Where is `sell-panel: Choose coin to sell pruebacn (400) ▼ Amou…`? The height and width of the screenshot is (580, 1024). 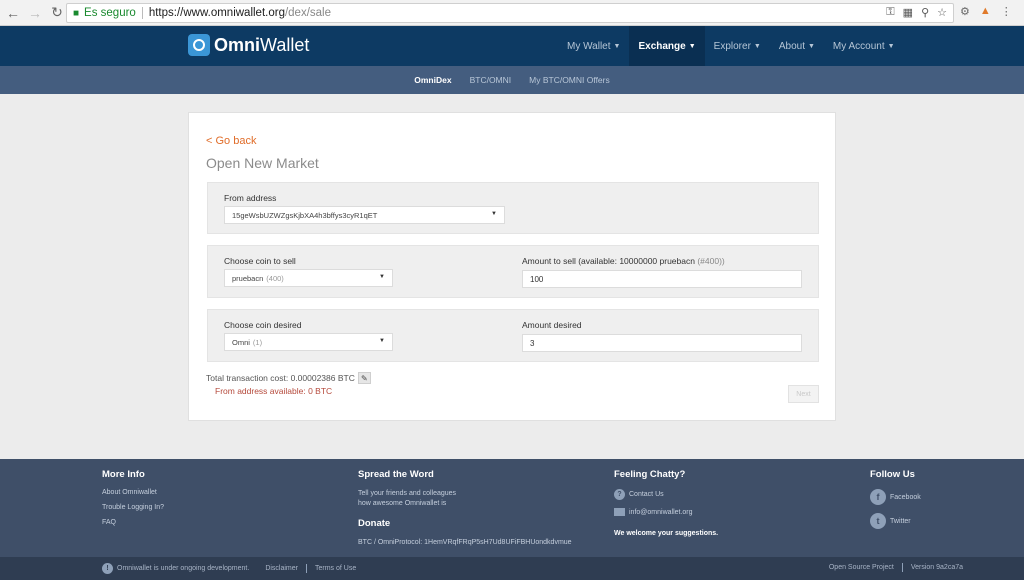 sell-panel: Choose coin to sell pruebacn (400) ▼ Amou… is located at coordinates (513, 271).